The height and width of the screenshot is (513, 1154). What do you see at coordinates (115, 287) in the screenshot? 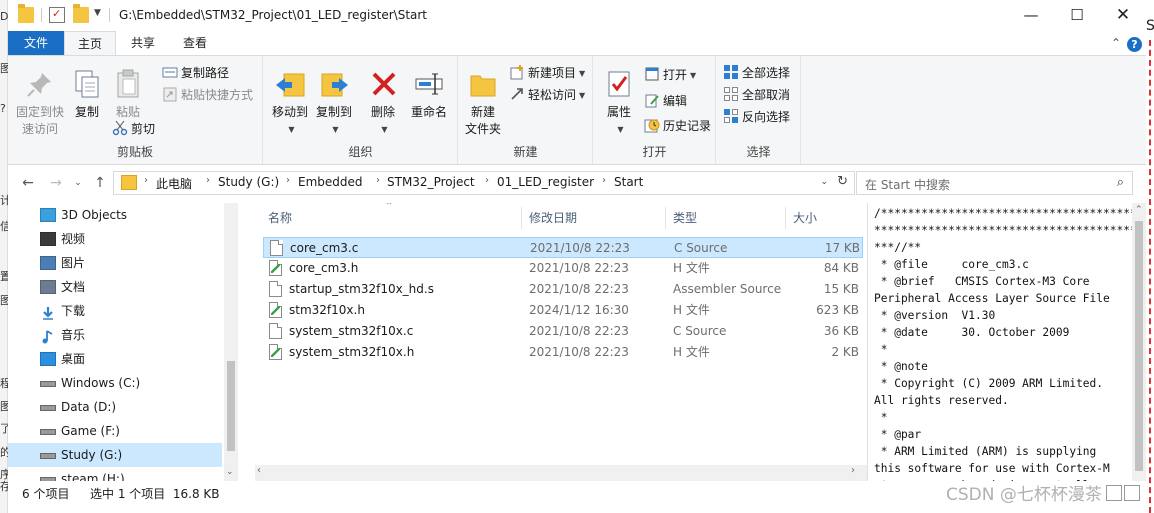
I see `nav-item: 文档` at bounding box center [115, 287].